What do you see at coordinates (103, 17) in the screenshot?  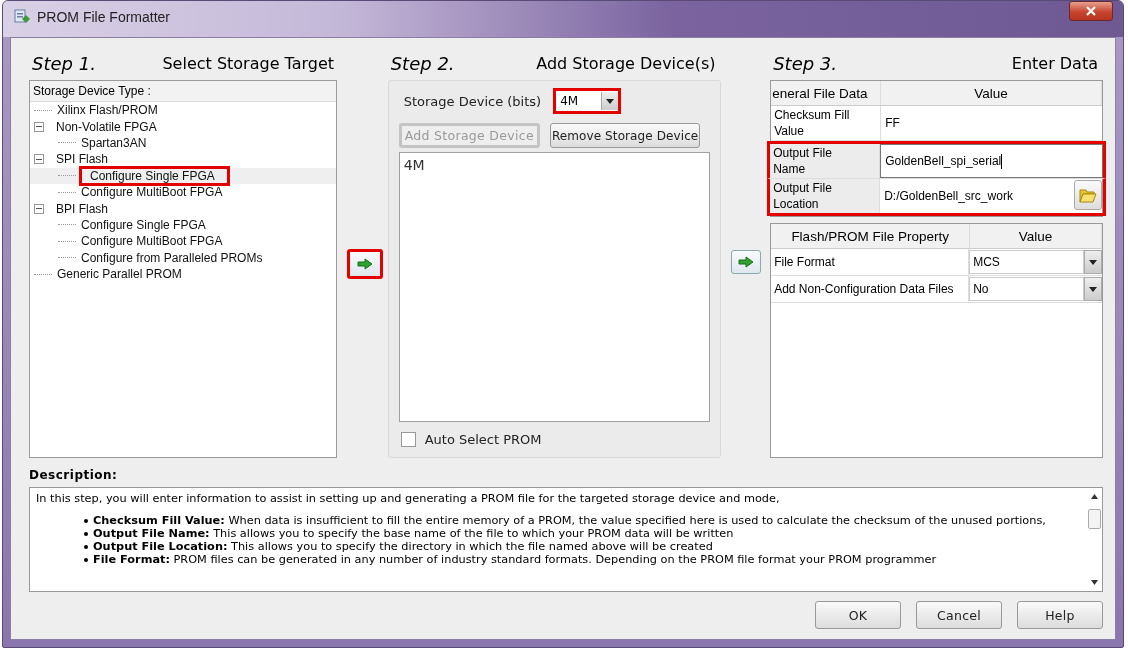 I see `window-title: PROM File Formatter` at bounding box center [103, 17].